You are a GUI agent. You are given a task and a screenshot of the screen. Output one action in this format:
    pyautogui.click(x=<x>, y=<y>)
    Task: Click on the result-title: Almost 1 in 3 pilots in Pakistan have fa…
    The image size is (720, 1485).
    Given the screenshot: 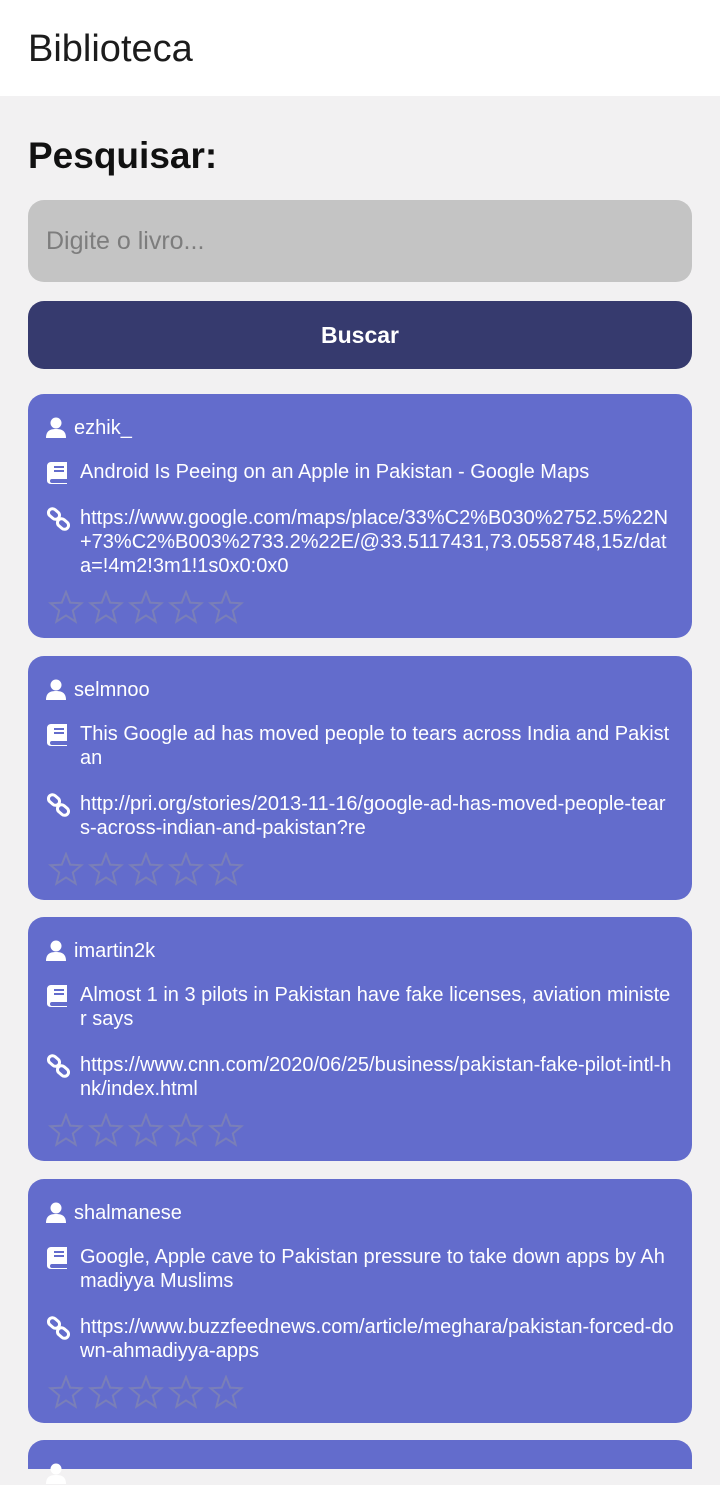 What is the action you would take?
    pyautogui.click(x=375, y=1007)
    